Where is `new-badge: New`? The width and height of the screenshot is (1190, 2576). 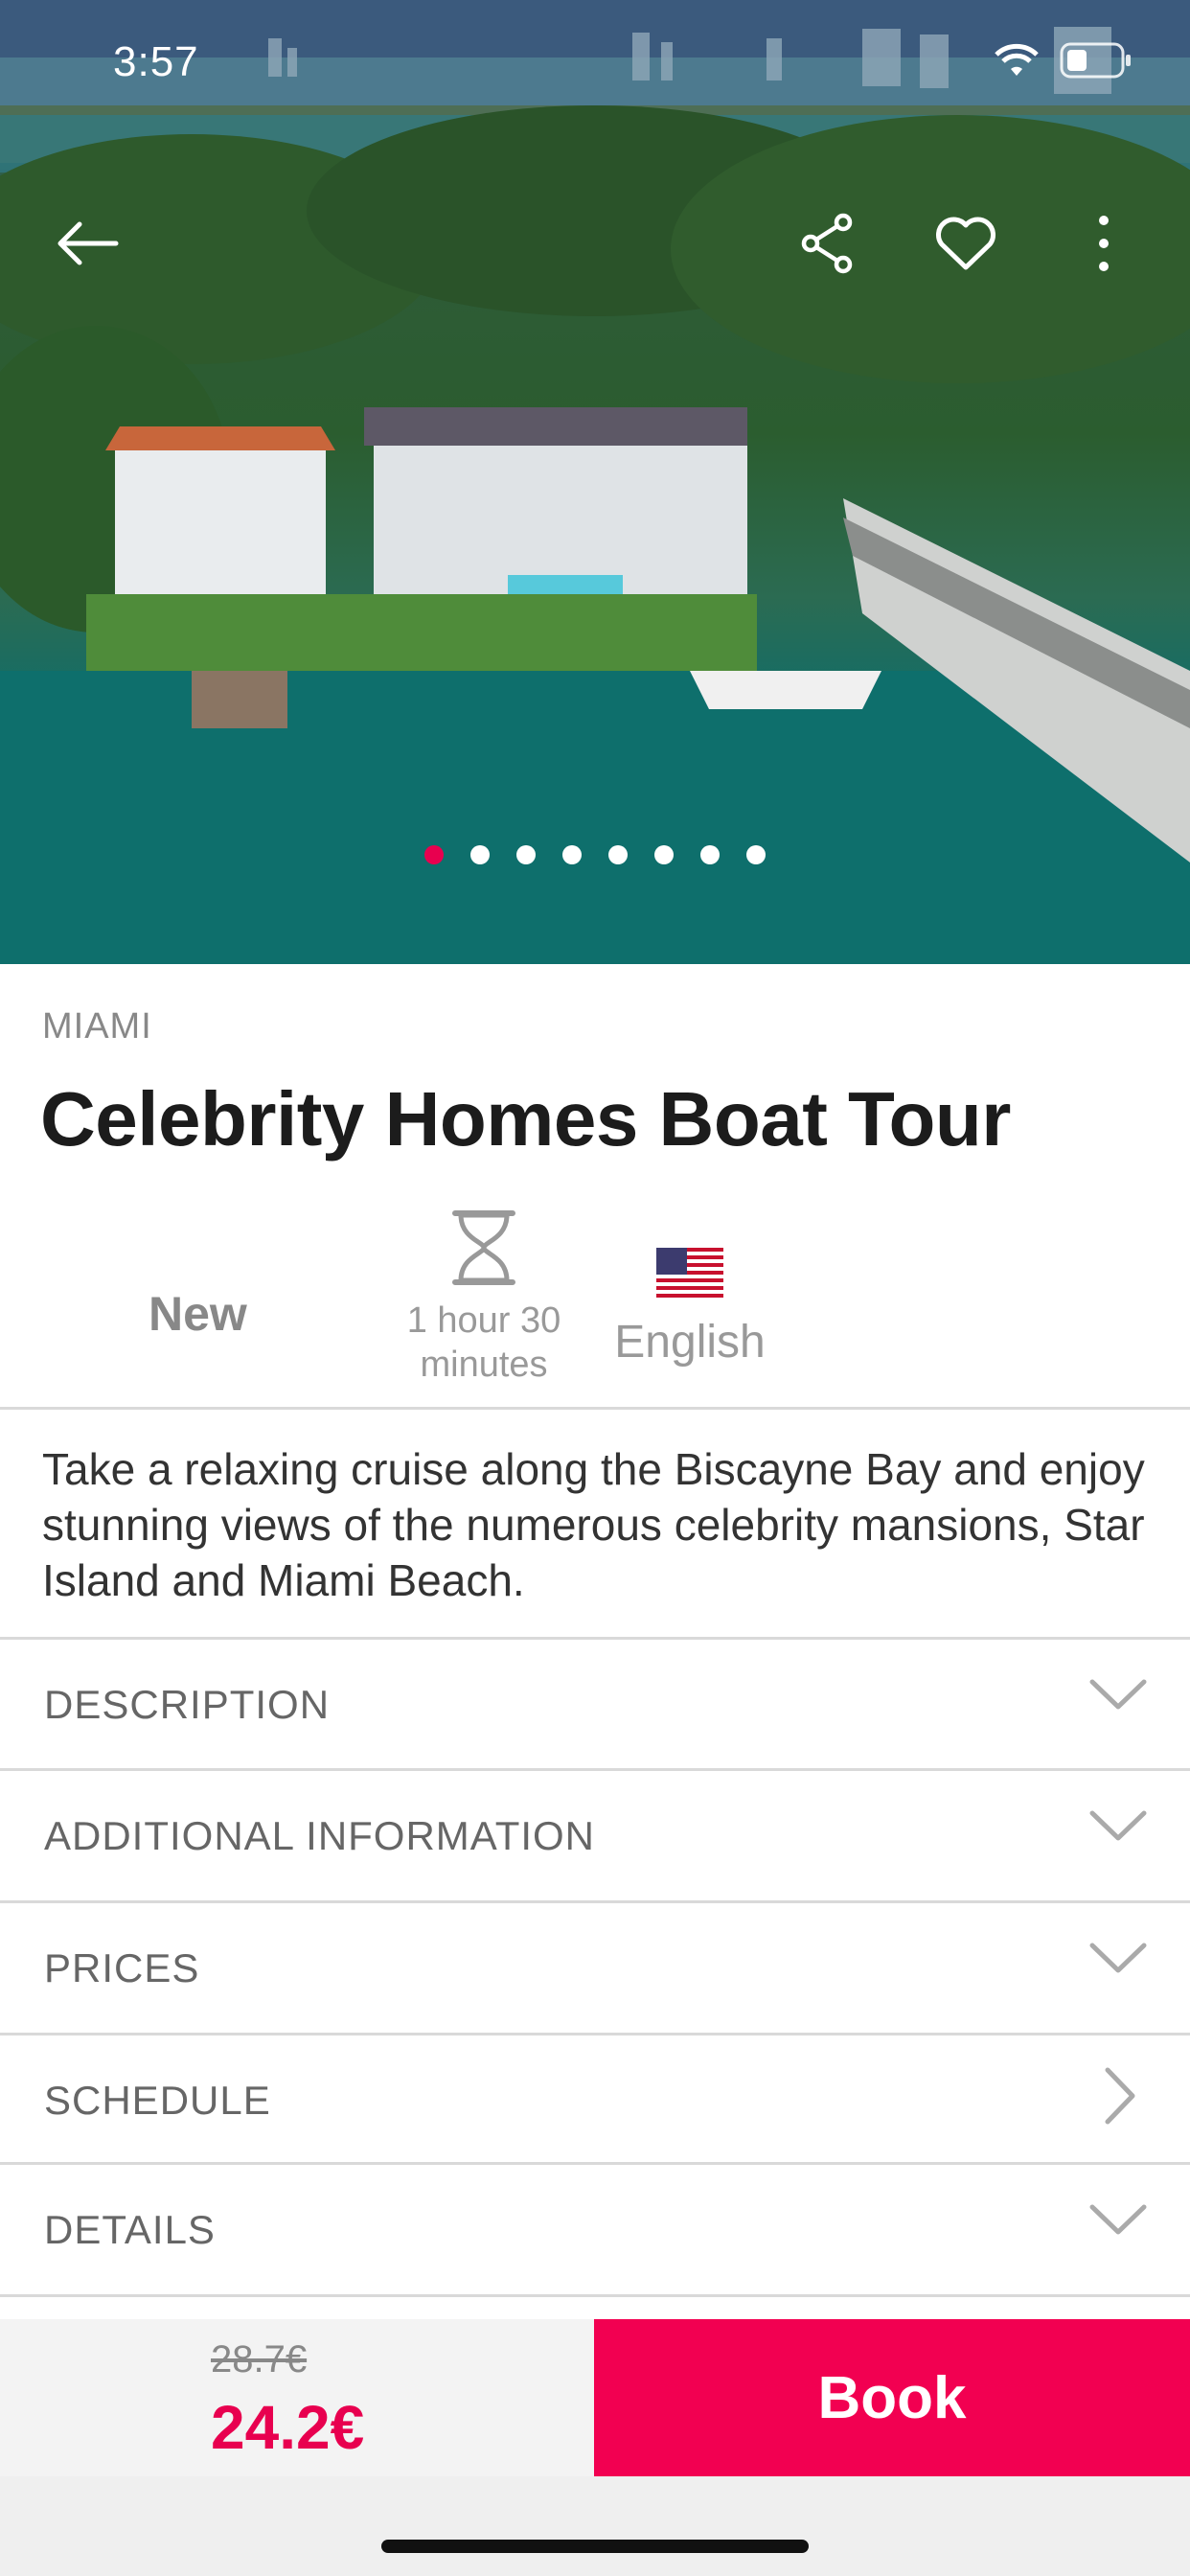 new-badge: New is located at coordinates (198, 1314).